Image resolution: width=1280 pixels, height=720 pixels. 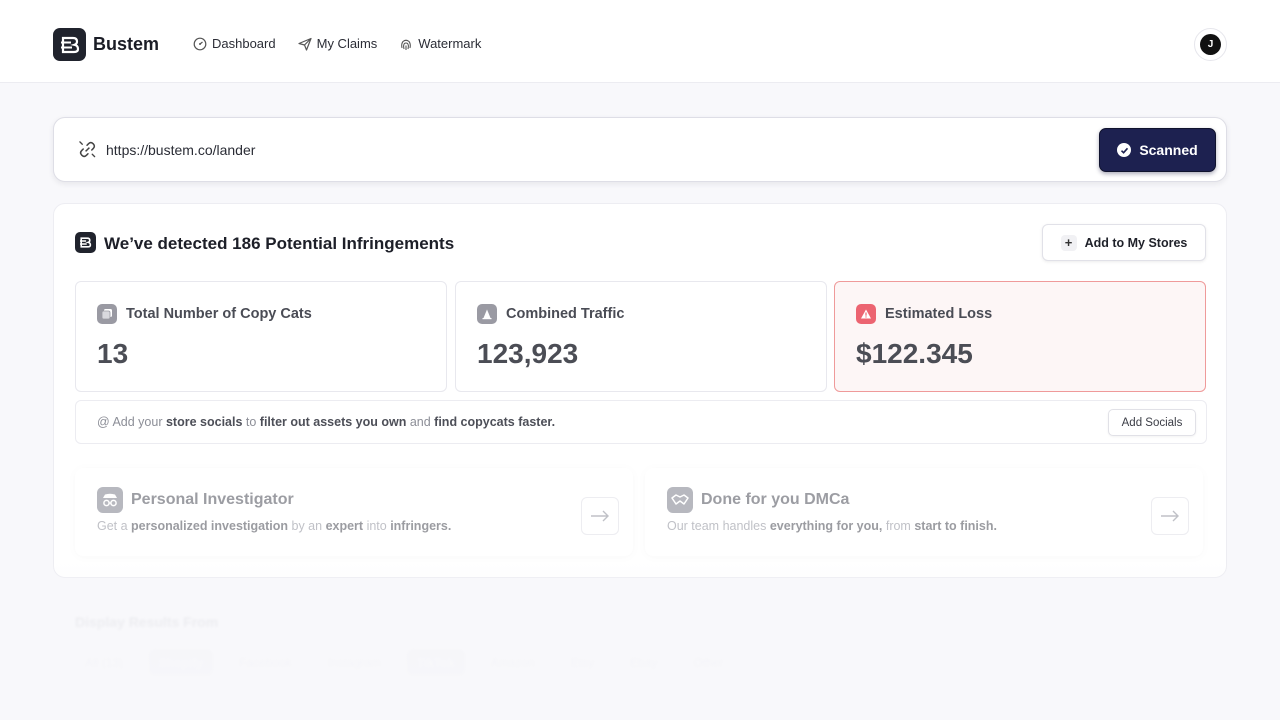 I want to click on nav-my-claims: My Claims, so click(x=338, y=43).